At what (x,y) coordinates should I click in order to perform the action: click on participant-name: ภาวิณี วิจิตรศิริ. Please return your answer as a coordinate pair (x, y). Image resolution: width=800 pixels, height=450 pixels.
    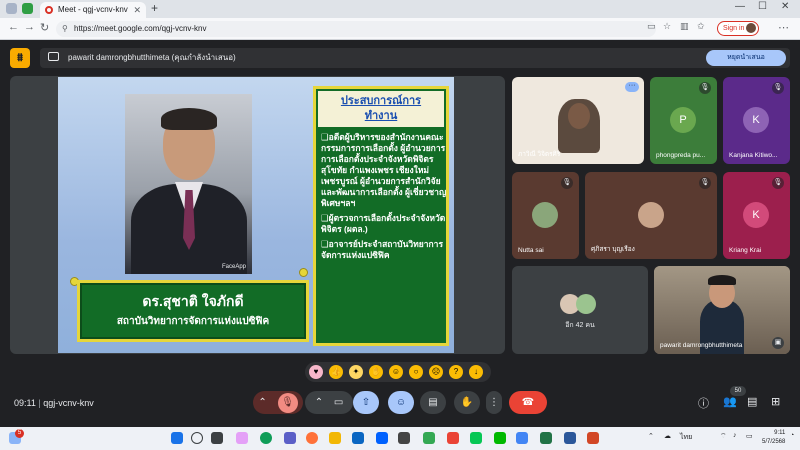
    Looking at the image, I should click on (539, 154).